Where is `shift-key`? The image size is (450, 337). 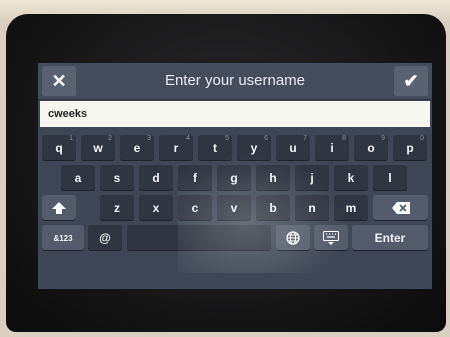 shift-key is located at coordinates (59, 208).